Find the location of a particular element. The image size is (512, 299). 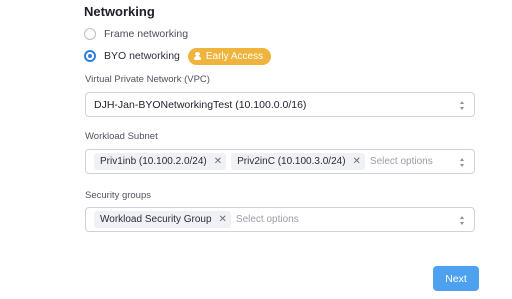

frame-networking-label: Frame networking is located at coordinates (146, 34).